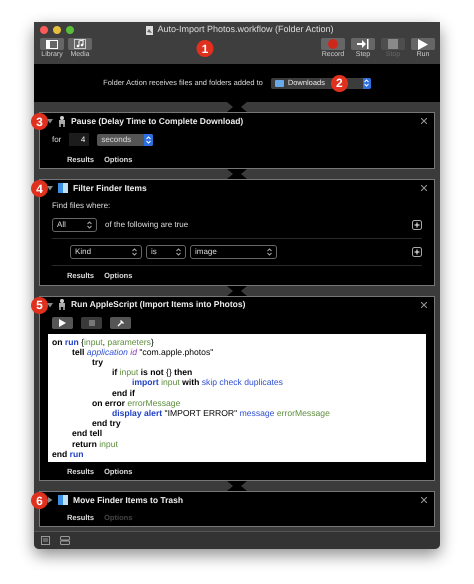 This screenshot has width=474, height=584. I want to click on number-badge: 5, so click(39, 305).